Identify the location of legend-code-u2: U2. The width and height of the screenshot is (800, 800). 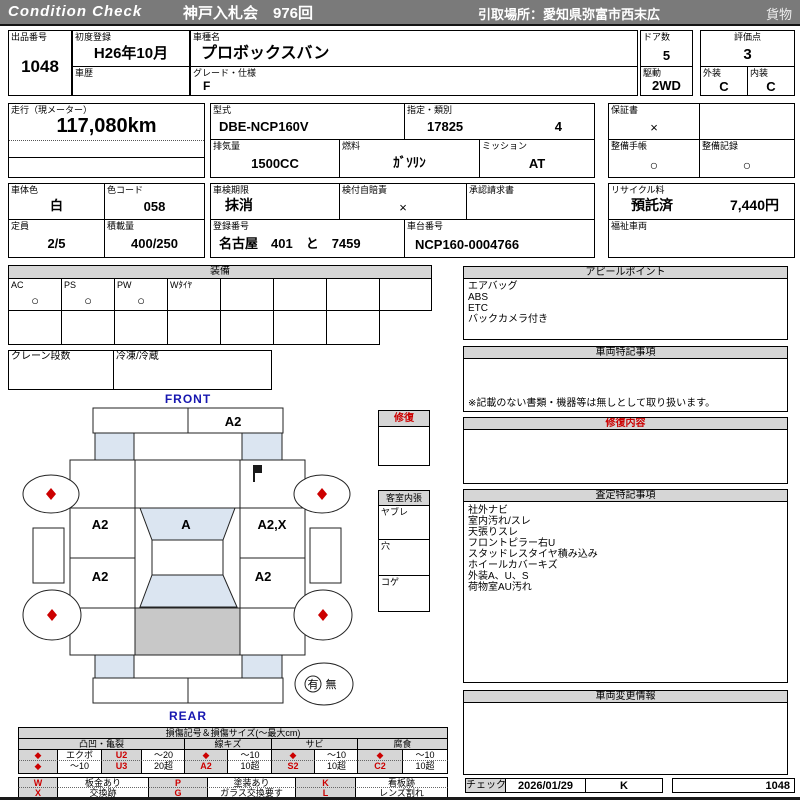
(121, 755).